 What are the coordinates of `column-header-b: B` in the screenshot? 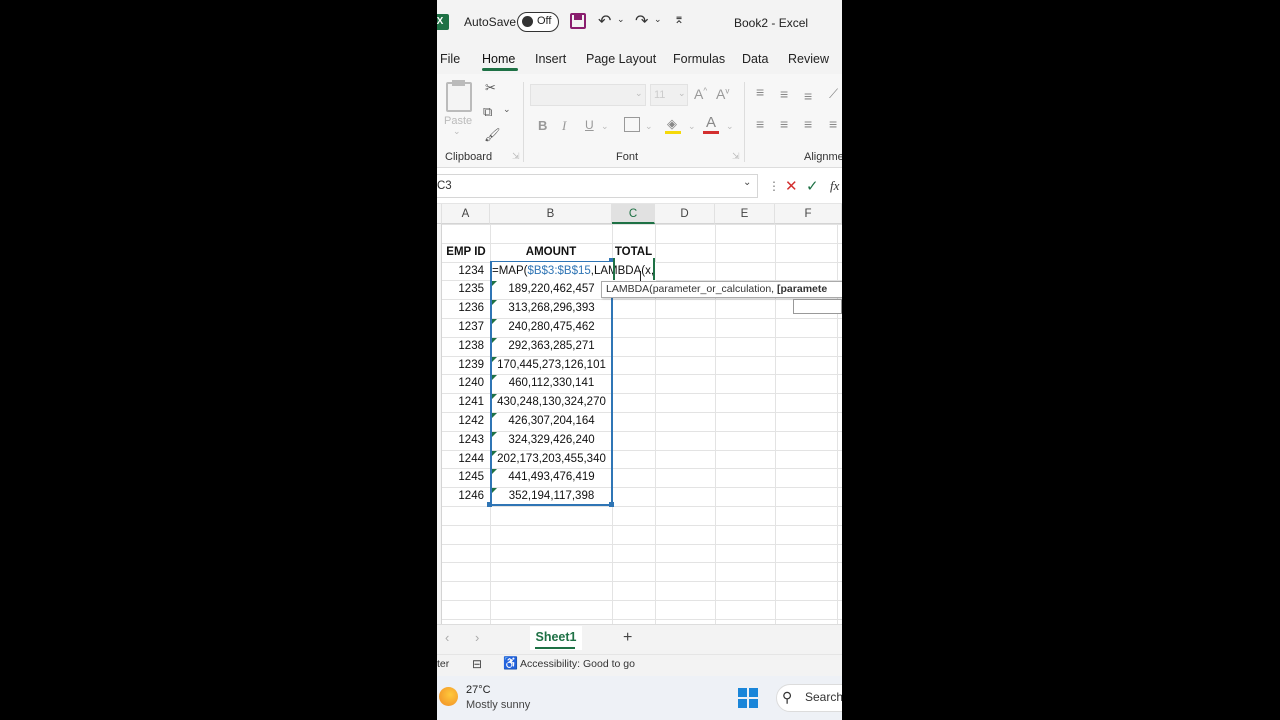 It's located at (551, 214).